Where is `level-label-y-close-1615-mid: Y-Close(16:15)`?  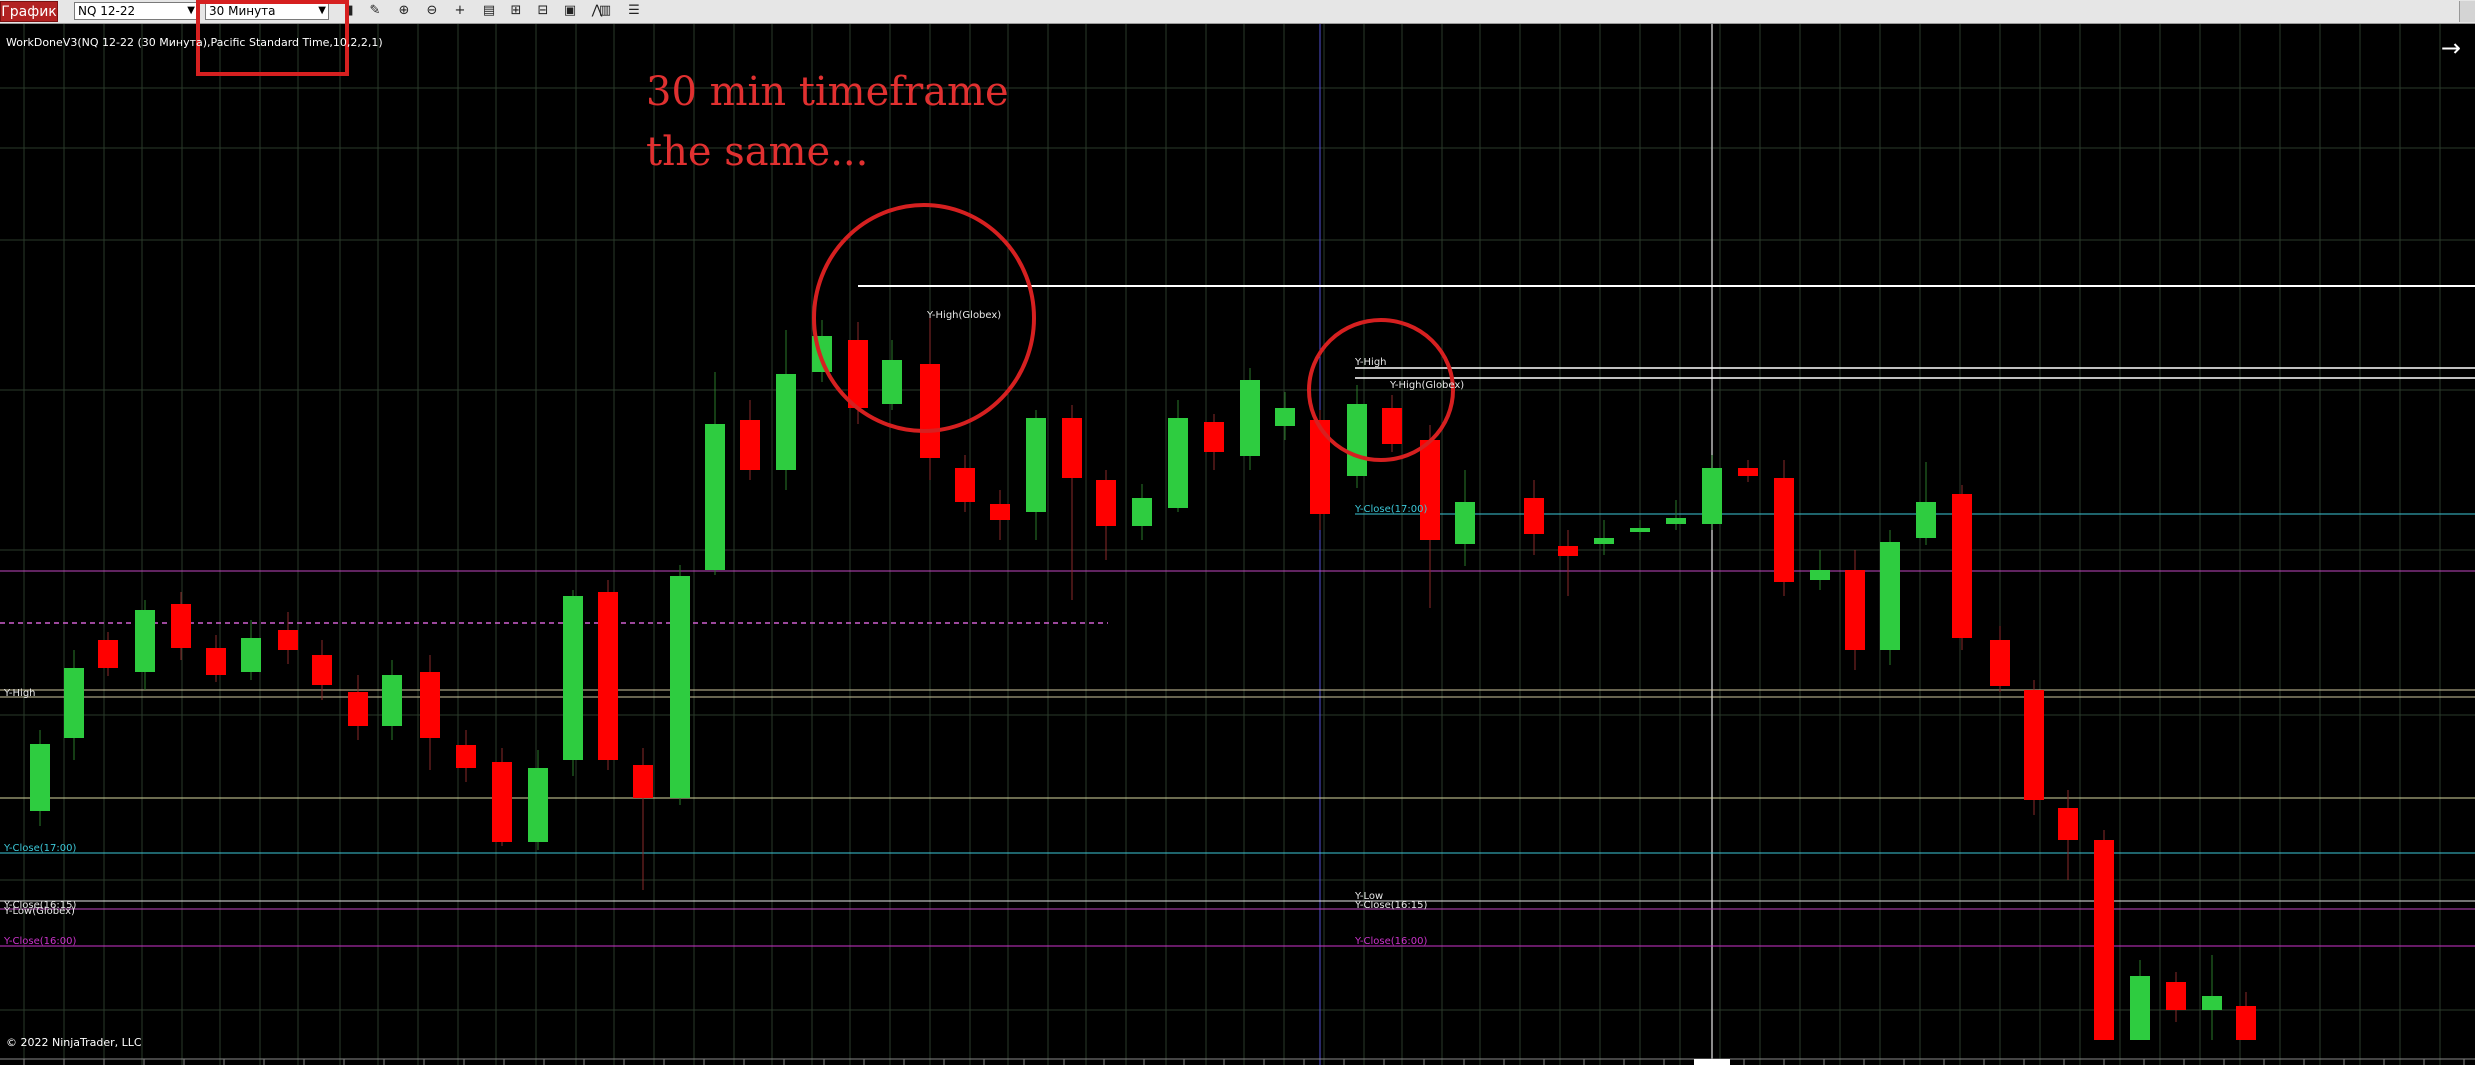
level-label-y-close-1615-mid: Y-Close(16:15) is located at coordinates (1391, 905).